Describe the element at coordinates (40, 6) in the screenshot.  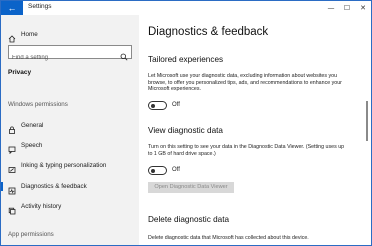
I see `window-title: Settings` at that location.